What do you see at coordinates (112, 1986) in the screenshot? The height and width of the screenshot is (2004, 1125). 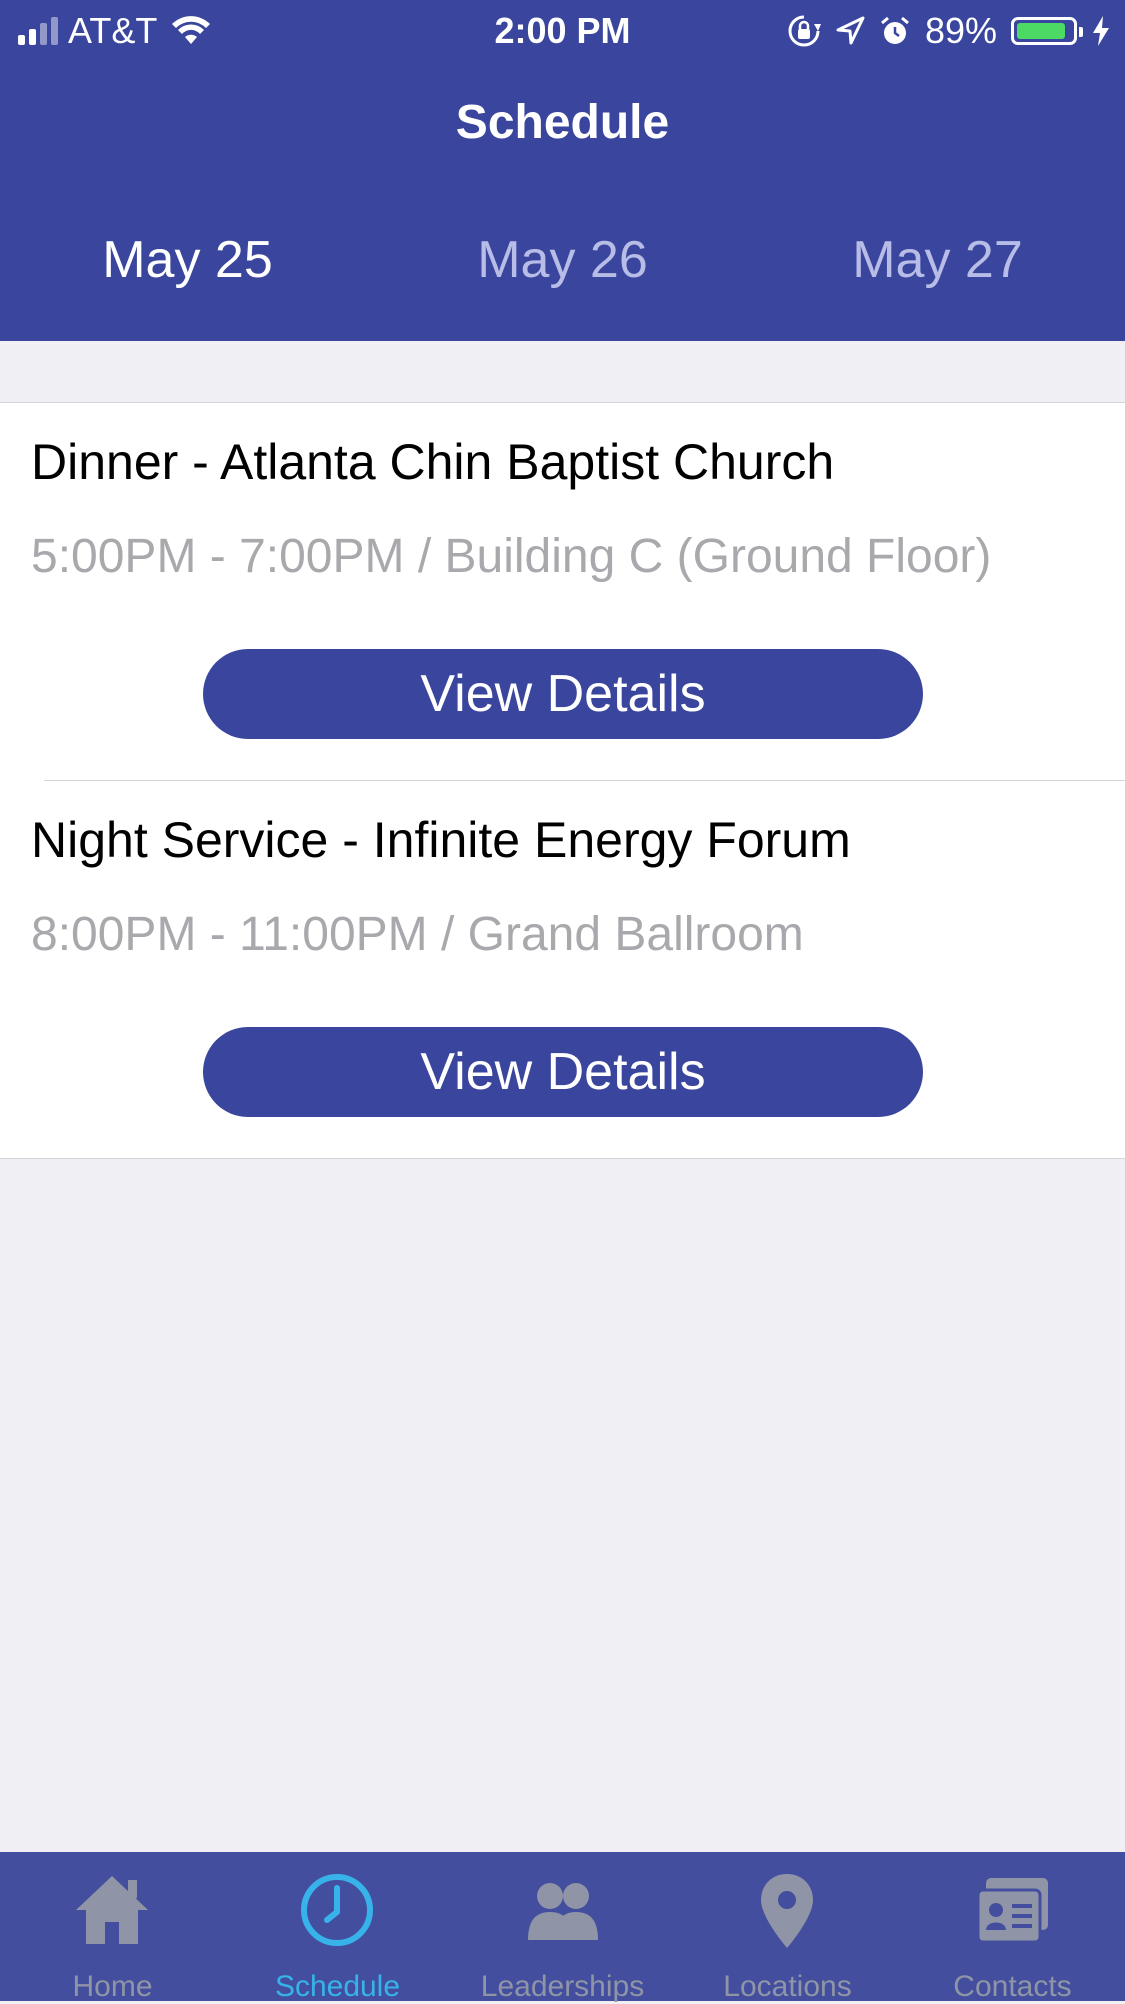 I see `tab-label: Home` at bounding box center [112, 1986].